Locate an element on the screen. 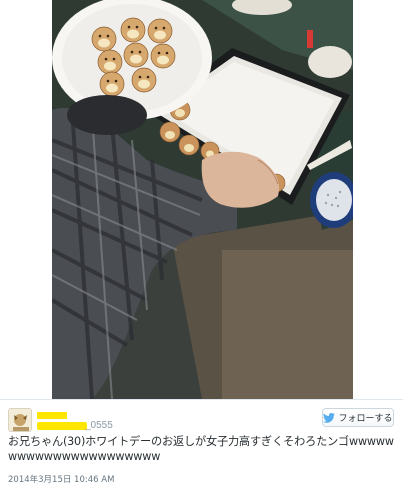  user-screen-name: _0555 is located at coordinates (77, 426).